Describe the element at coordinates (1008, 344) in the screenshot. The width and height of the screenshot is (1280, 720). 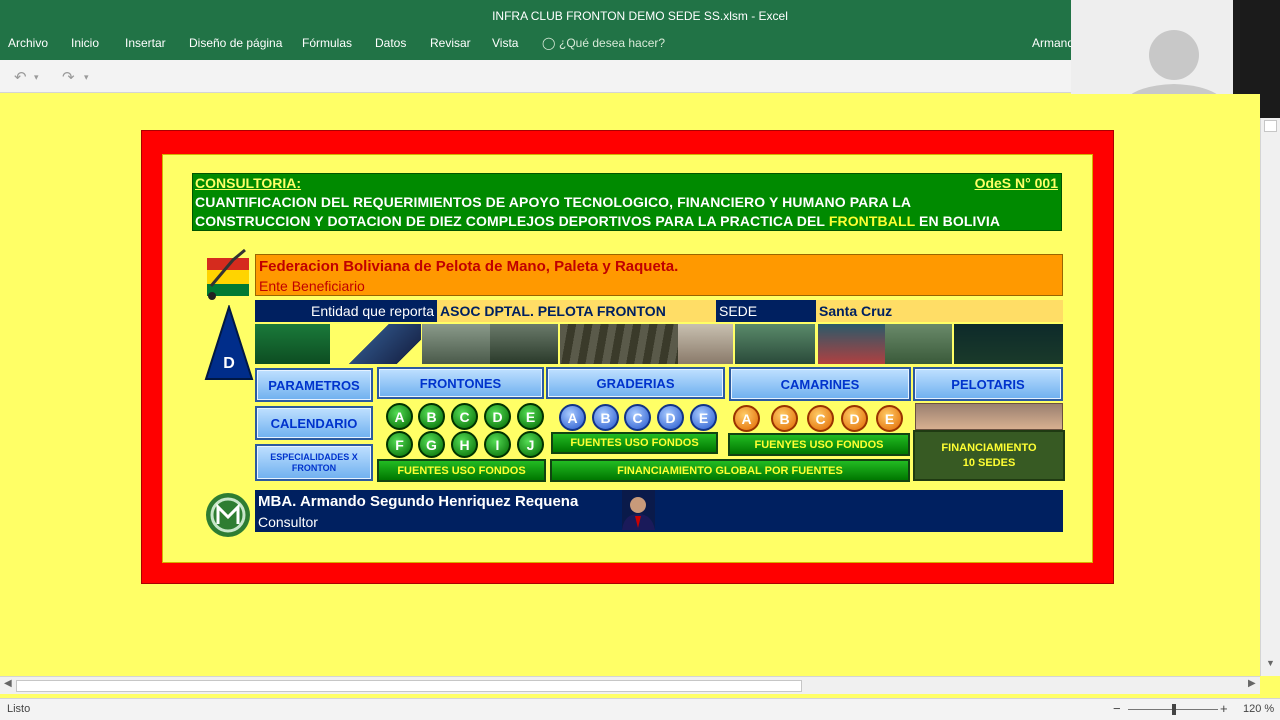
I see `pelotaris-photo` at that location.